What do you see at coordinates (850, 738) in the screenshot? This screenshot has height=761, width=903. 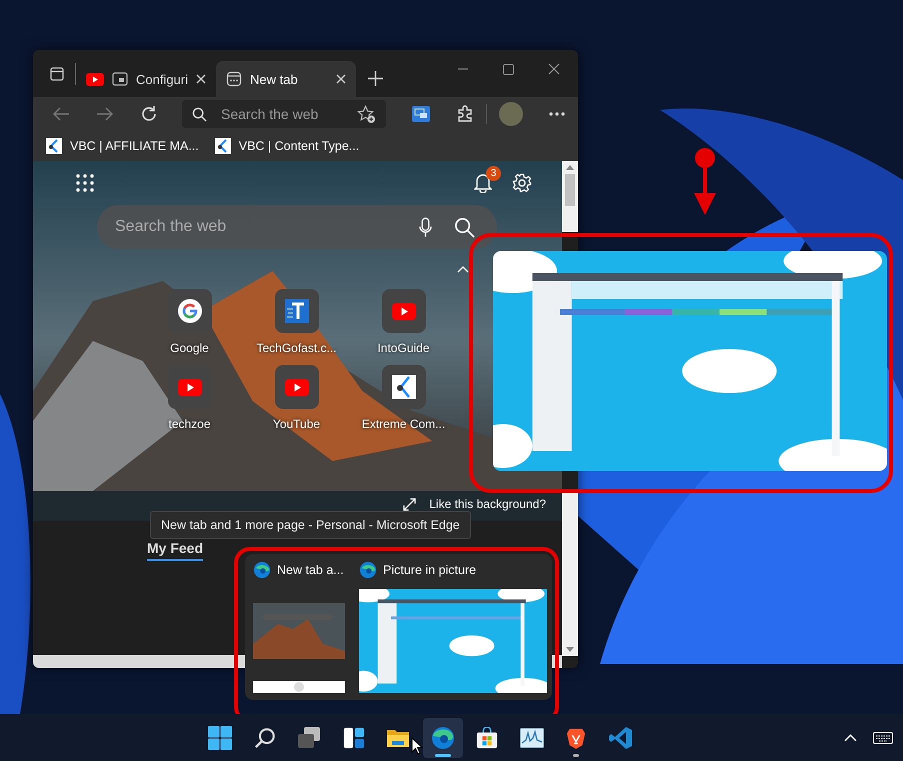 I see `chevron-up-icon` at bounding box center [850, 738].